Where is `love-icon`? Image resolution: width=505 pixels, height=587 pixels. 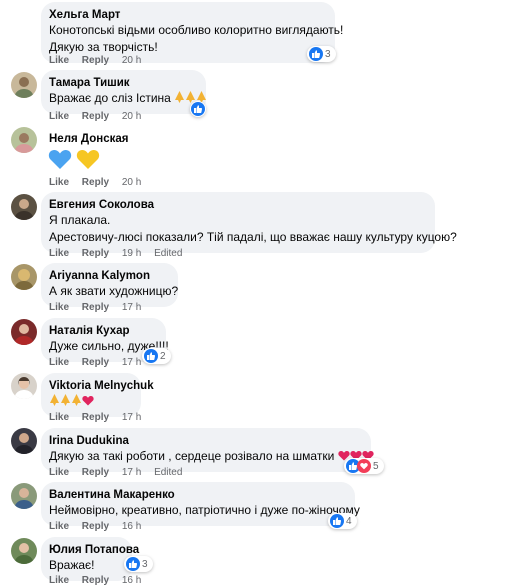
love-icon is located at coordinates (364, 466).